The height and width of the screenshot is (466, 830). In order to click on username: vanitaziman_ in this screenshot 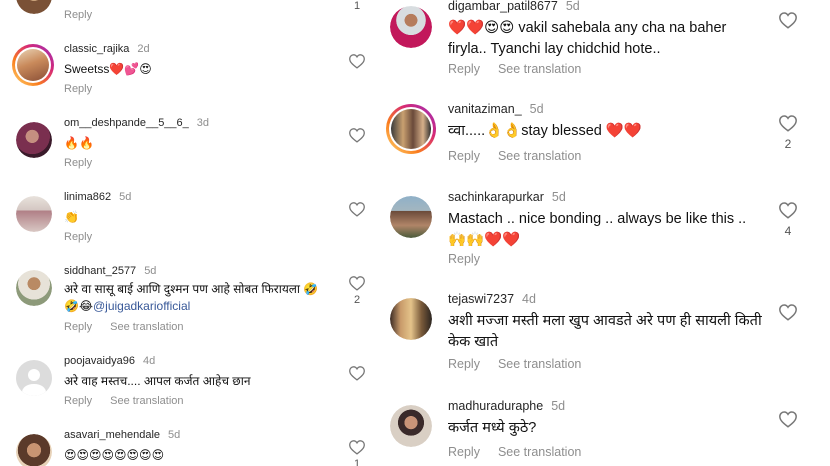, I will do `click(485, 109)`.